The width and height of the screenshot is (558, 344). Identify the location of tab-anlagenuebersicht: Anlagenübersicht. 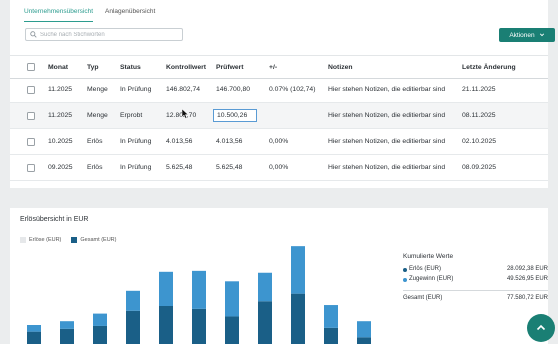
(130, 15).